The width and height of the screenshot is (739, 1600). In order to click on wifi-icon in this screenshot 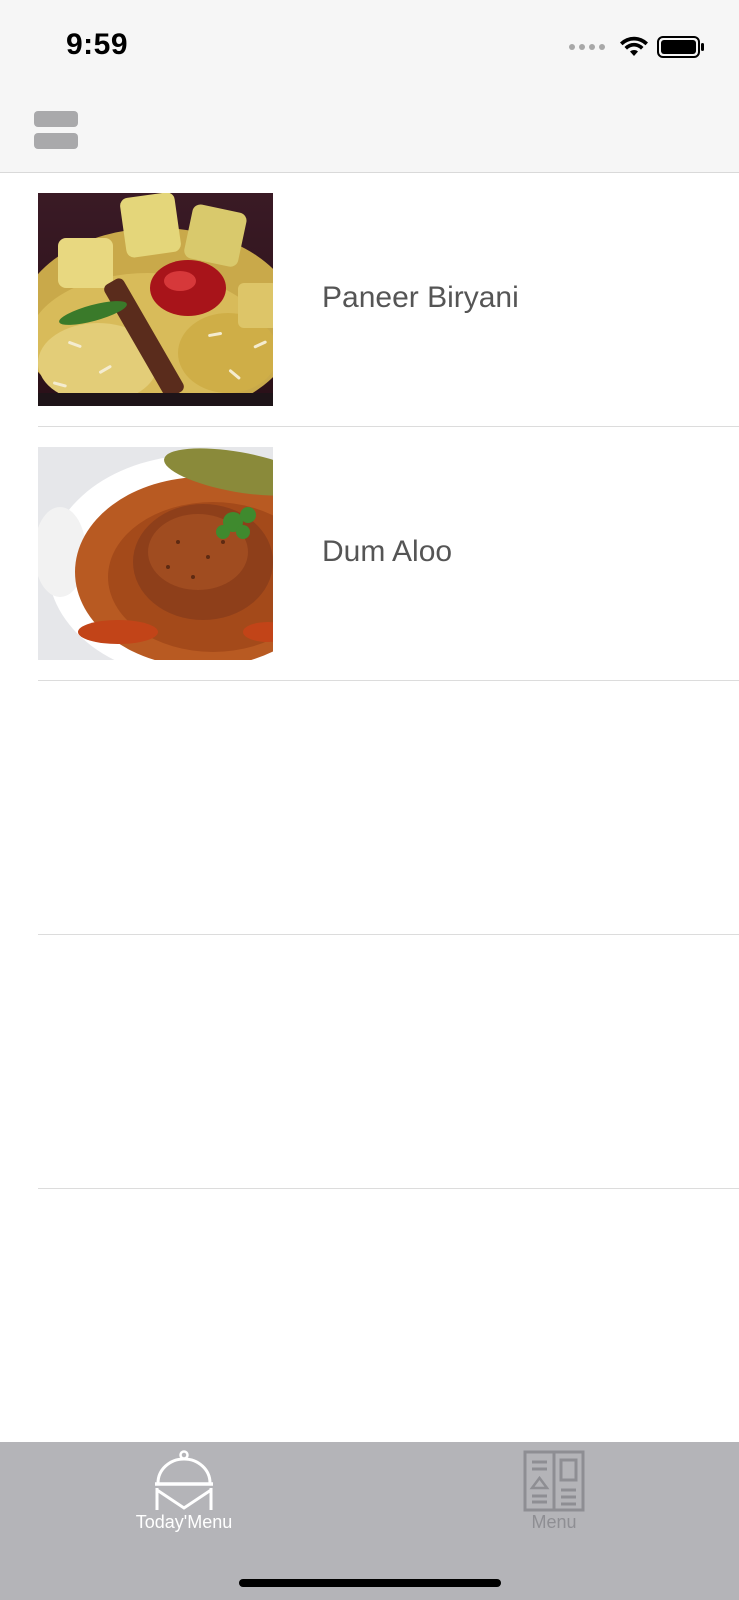, I will do `click(634, 46)`.